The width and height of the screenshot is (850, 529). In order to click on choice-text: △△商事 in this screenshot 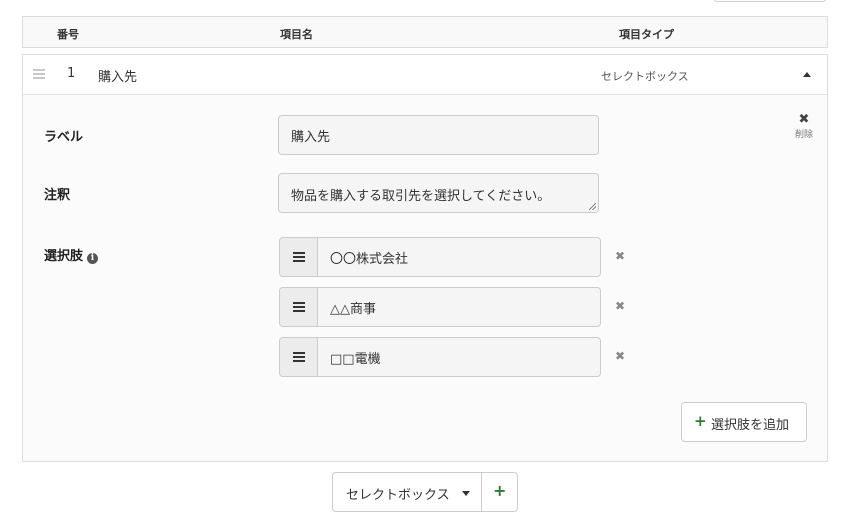, I will do `click(353, 307)`.